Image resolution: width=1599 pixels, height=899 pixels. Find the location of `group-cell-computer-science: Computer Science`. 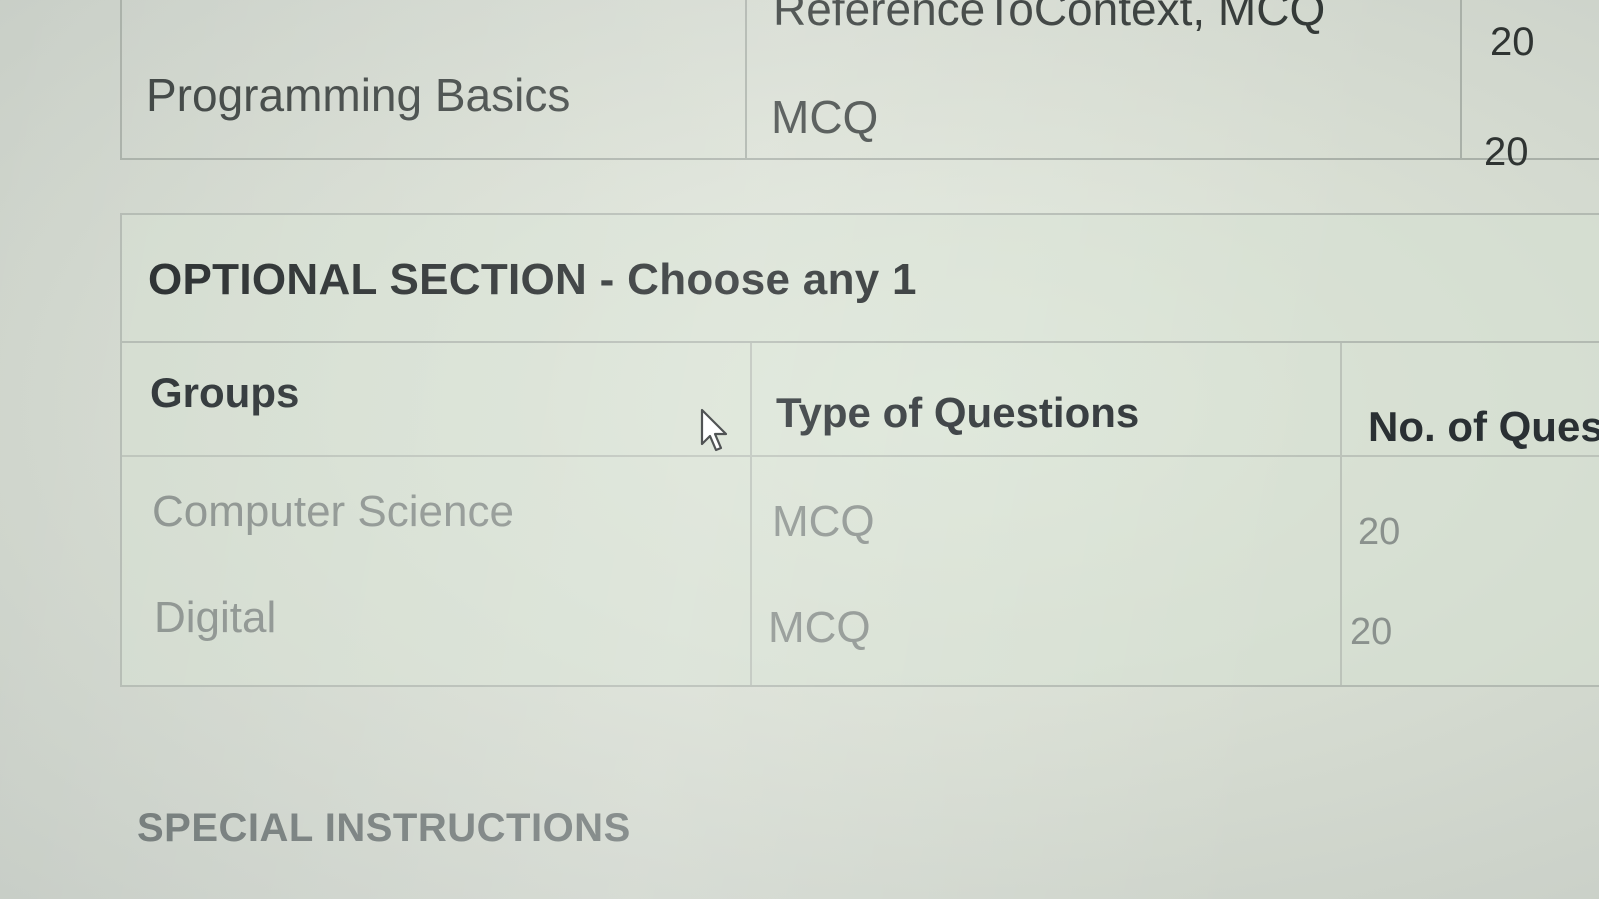

group-cell-computer-science: Computer Science is located at coordinates (333, 511).